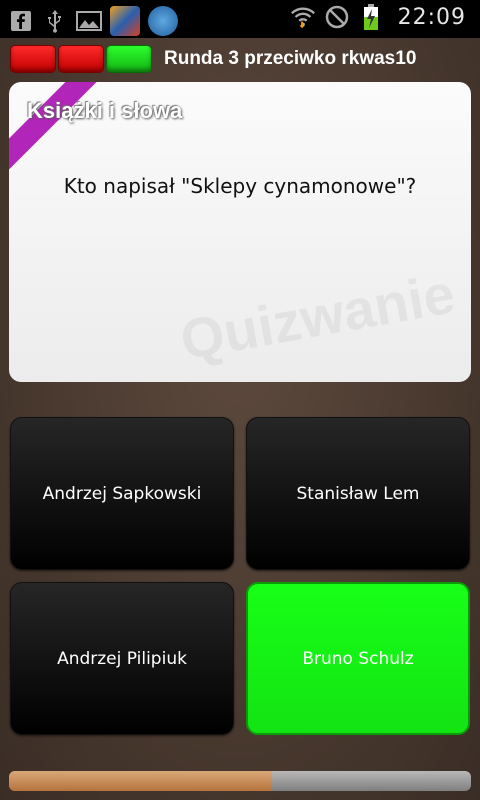 This screenshot has width=480, height=800. Describe the element at coordinates (317, 316) in the screenshot. I see `watermark: Quizwanie` at that location.